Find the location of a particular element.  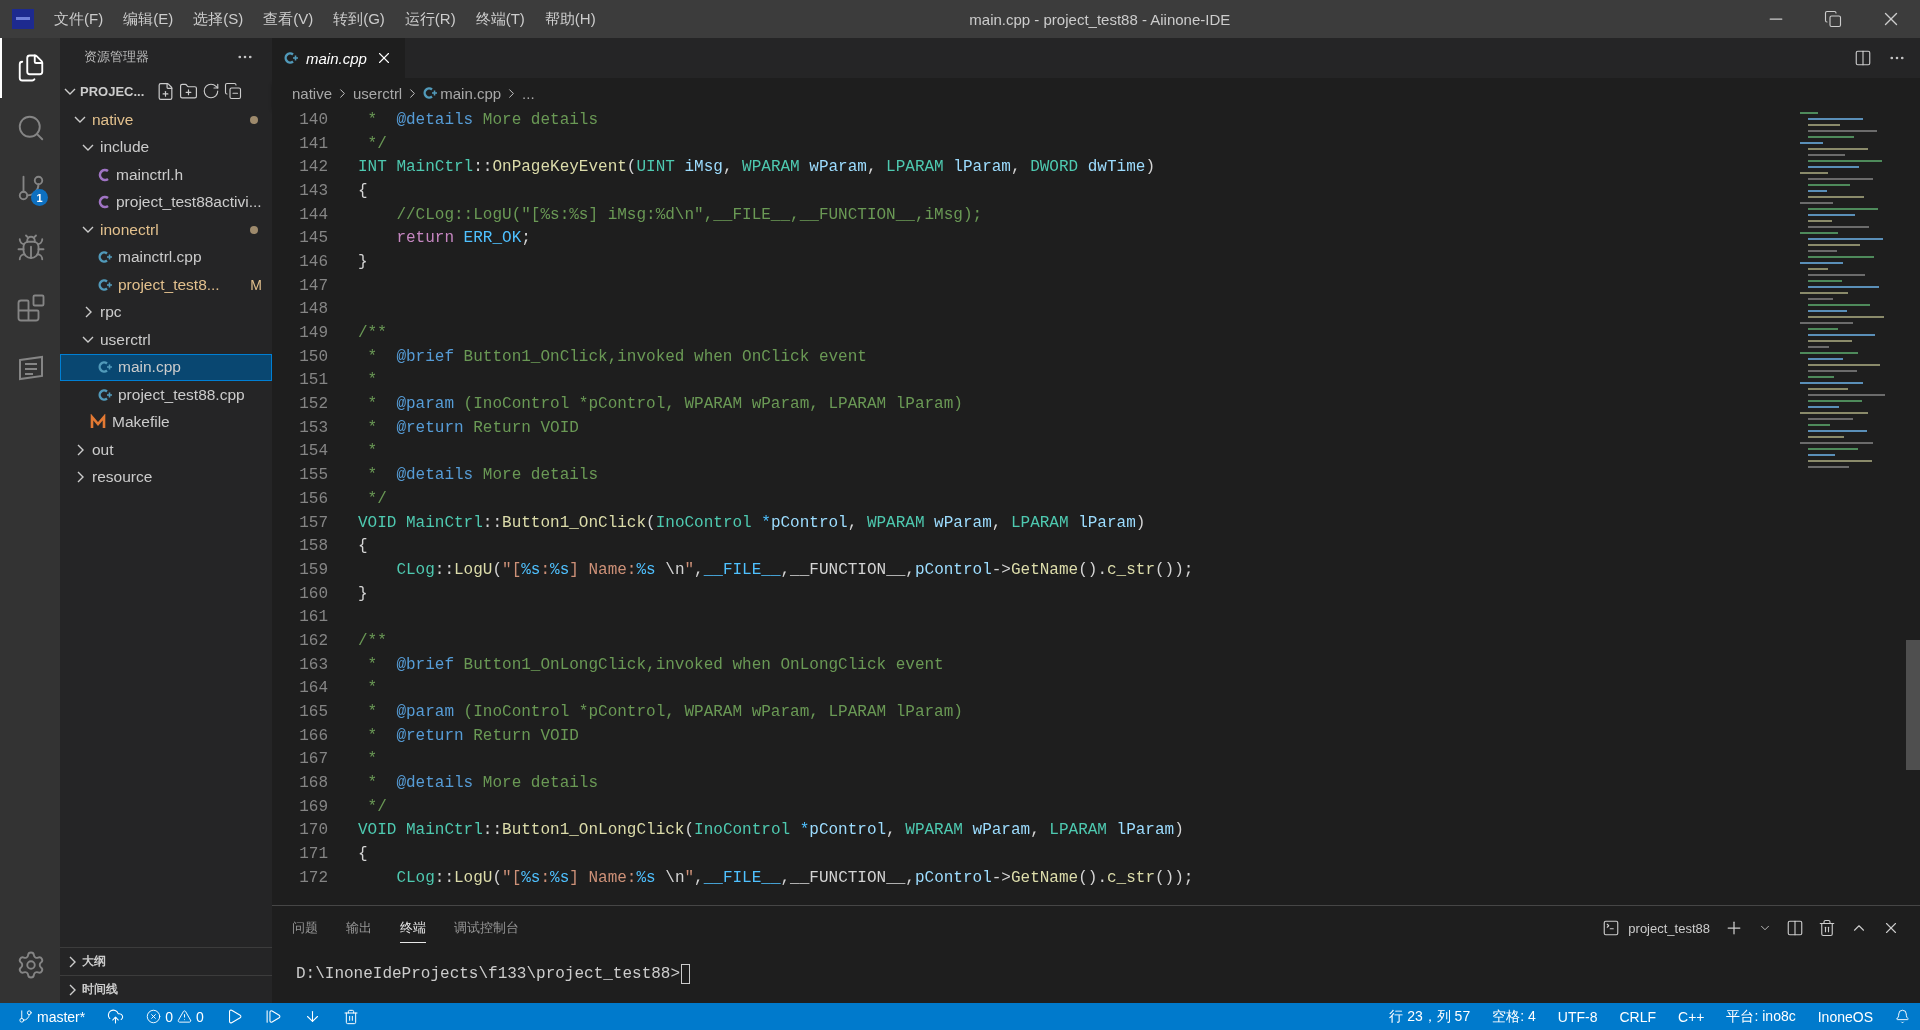

menu-item: 运行(R) is located at coordinates (430, 19).